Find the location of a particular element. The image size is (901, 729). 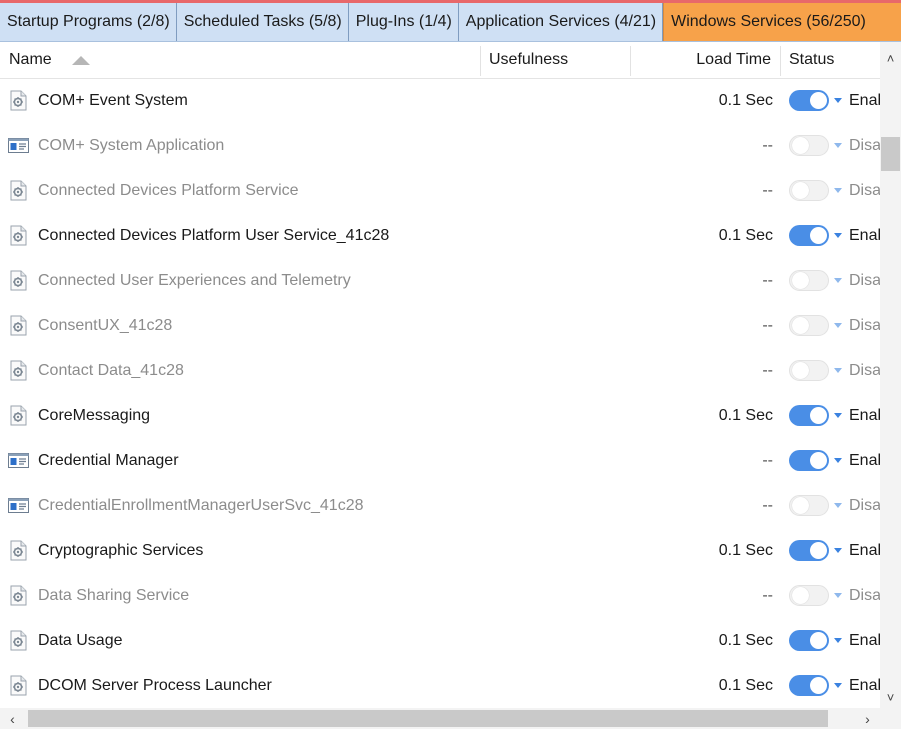

service-name: Connected User Experiences and Telemetry is located at coordinates (194, 280).